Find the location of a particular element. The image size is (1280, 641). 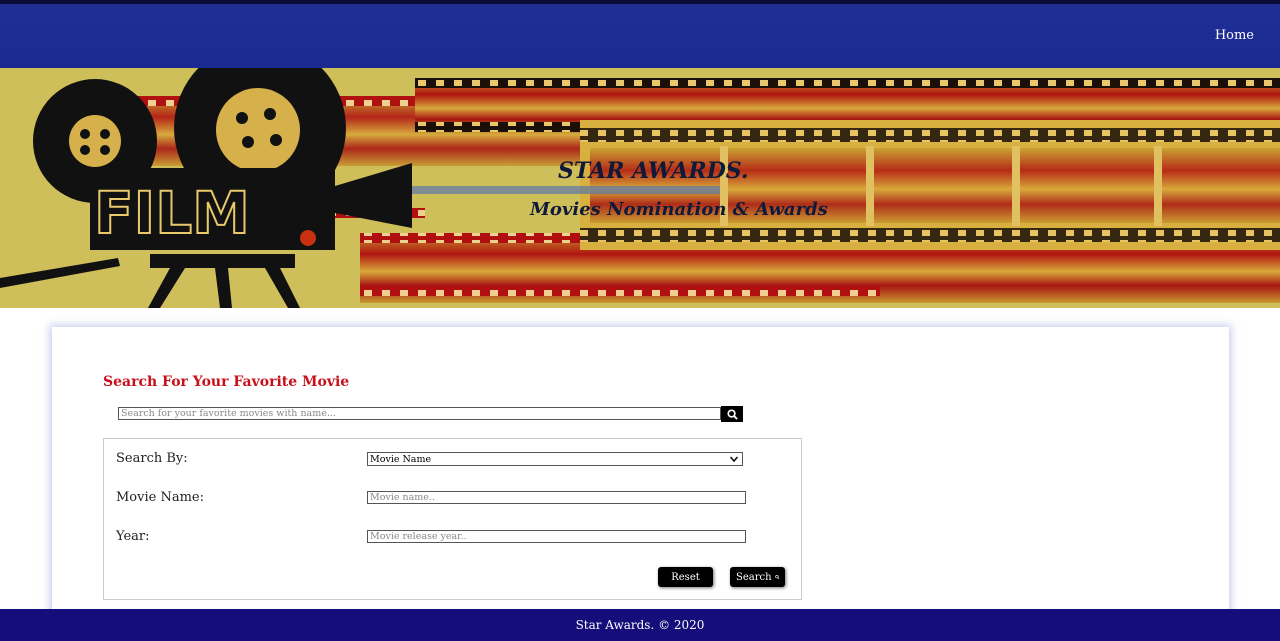

movie-name-label: Movie Name: is located at coordinates (160, 497).